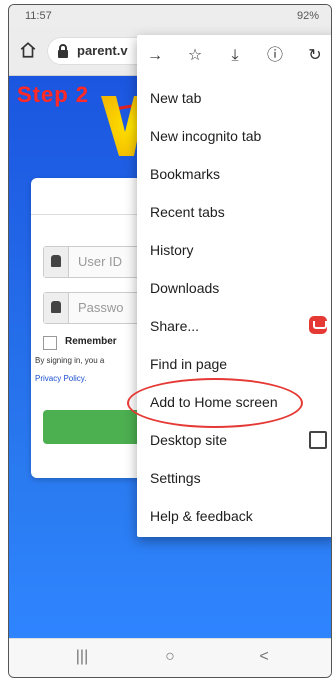 The image size is (335, 679). What do you see at coordinates (185, 288) in the screenshot?
I see `menu-item-label: Downloads` at bounding box center [185, 288].